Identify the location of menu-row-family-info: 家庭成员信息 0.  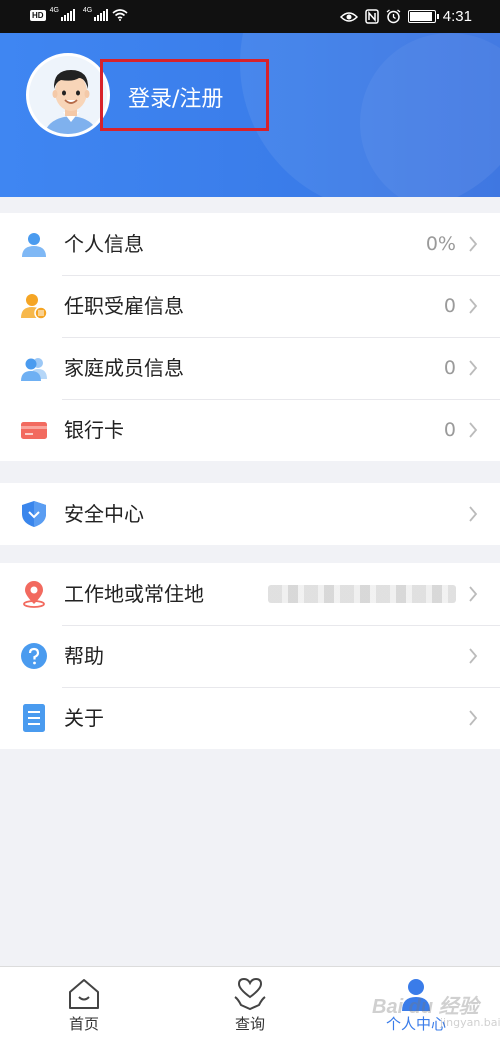
(250, 368).